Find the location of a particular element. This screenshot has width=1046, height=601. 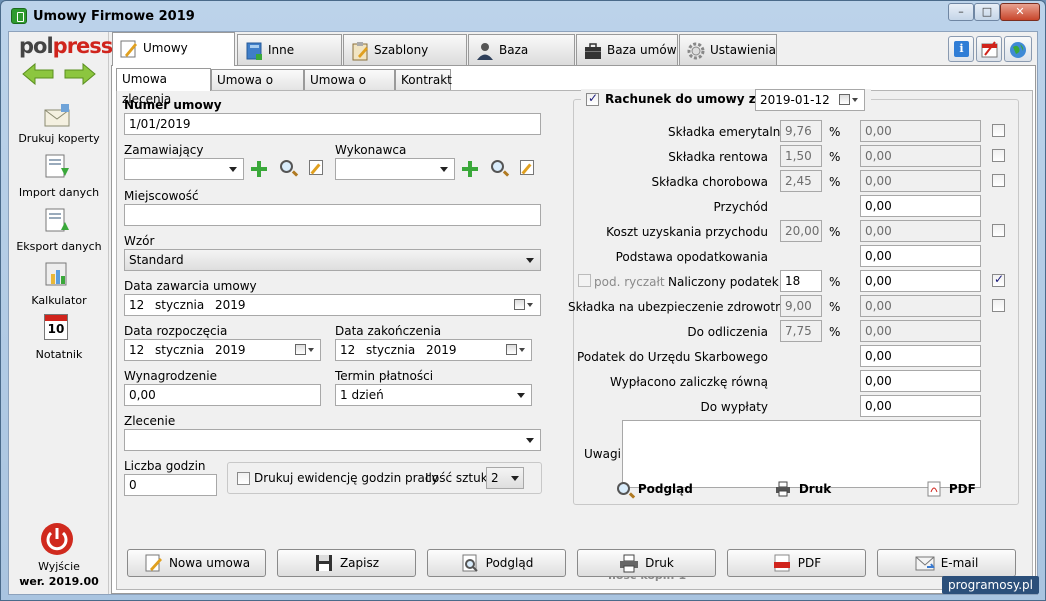

add-wykonawca-icon is located at coordinates (470, 169).